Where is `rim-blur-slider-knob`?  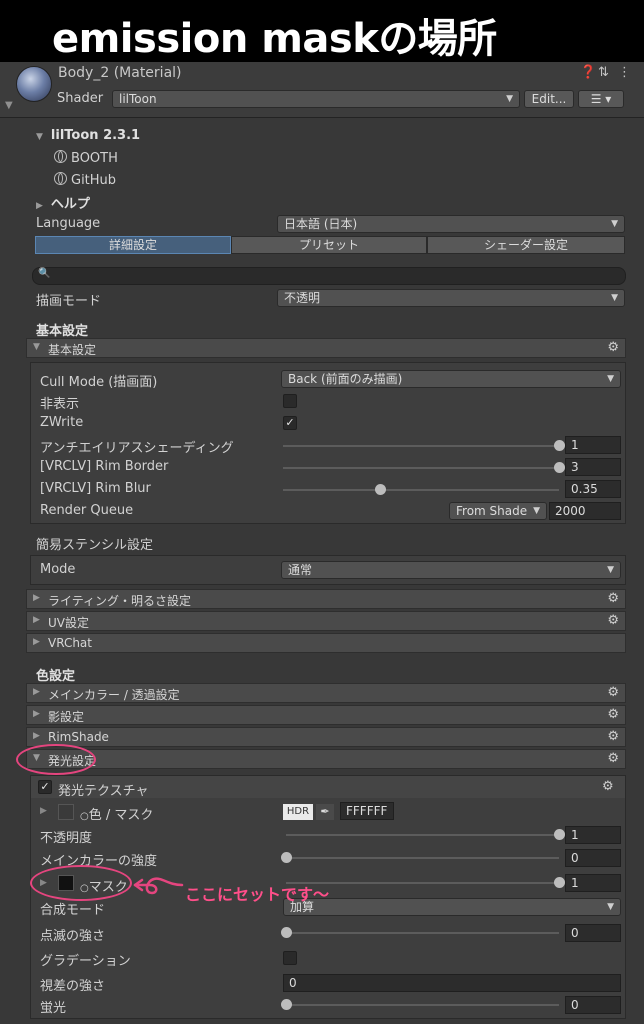
rim-blur-slider-knob is located at coordinates (380, 489).